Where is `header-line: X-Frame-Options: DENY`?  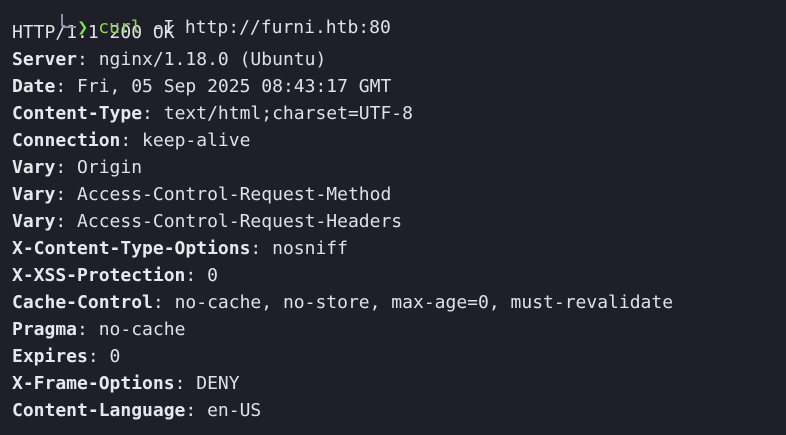
header-line: X-Frame-Options: DENY is located at coordinates (126, 383).